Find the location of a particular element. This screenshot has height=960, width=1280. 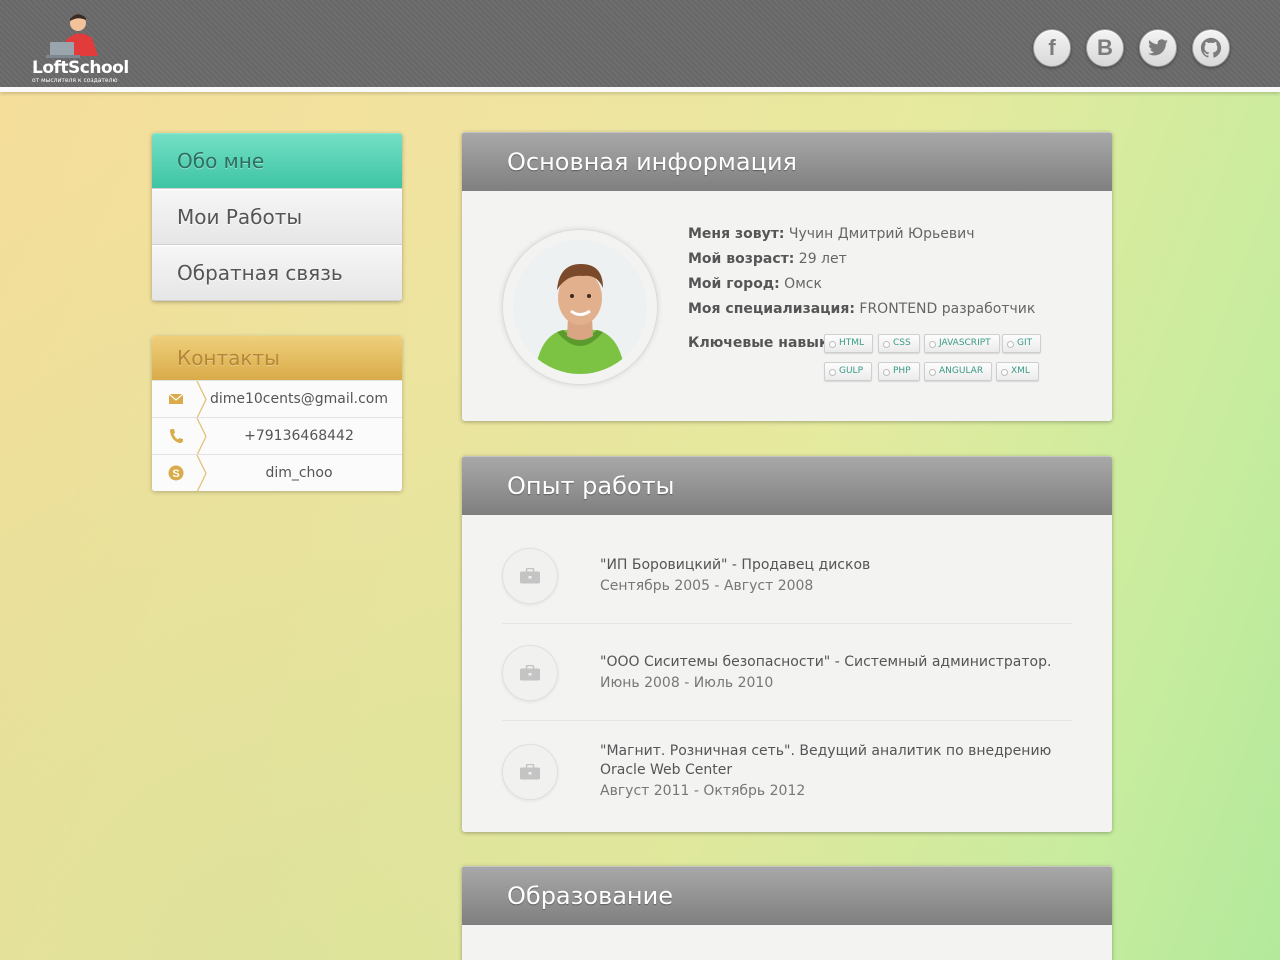

avatar is located at coordinates (580, 307).